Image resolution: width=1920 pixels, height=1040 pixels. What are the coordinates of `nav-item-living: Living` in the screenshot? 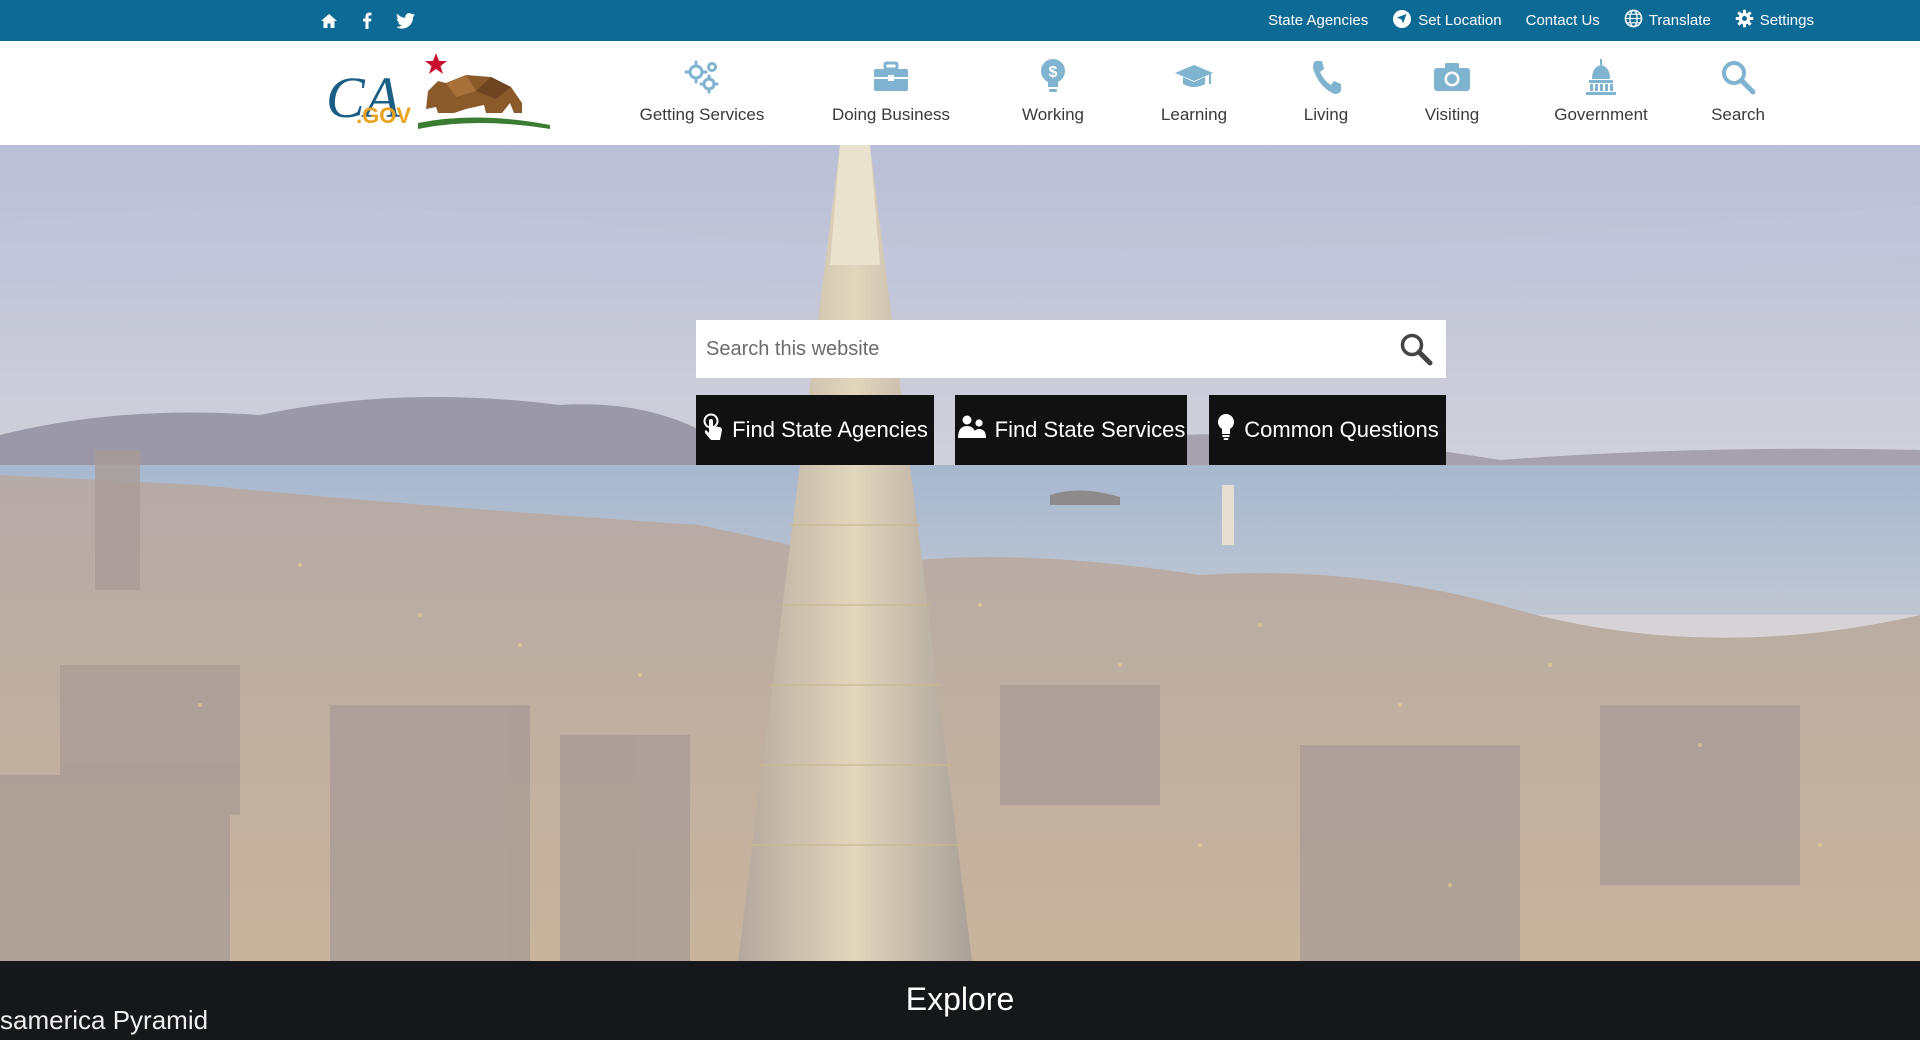 It's located at (1326, 93).